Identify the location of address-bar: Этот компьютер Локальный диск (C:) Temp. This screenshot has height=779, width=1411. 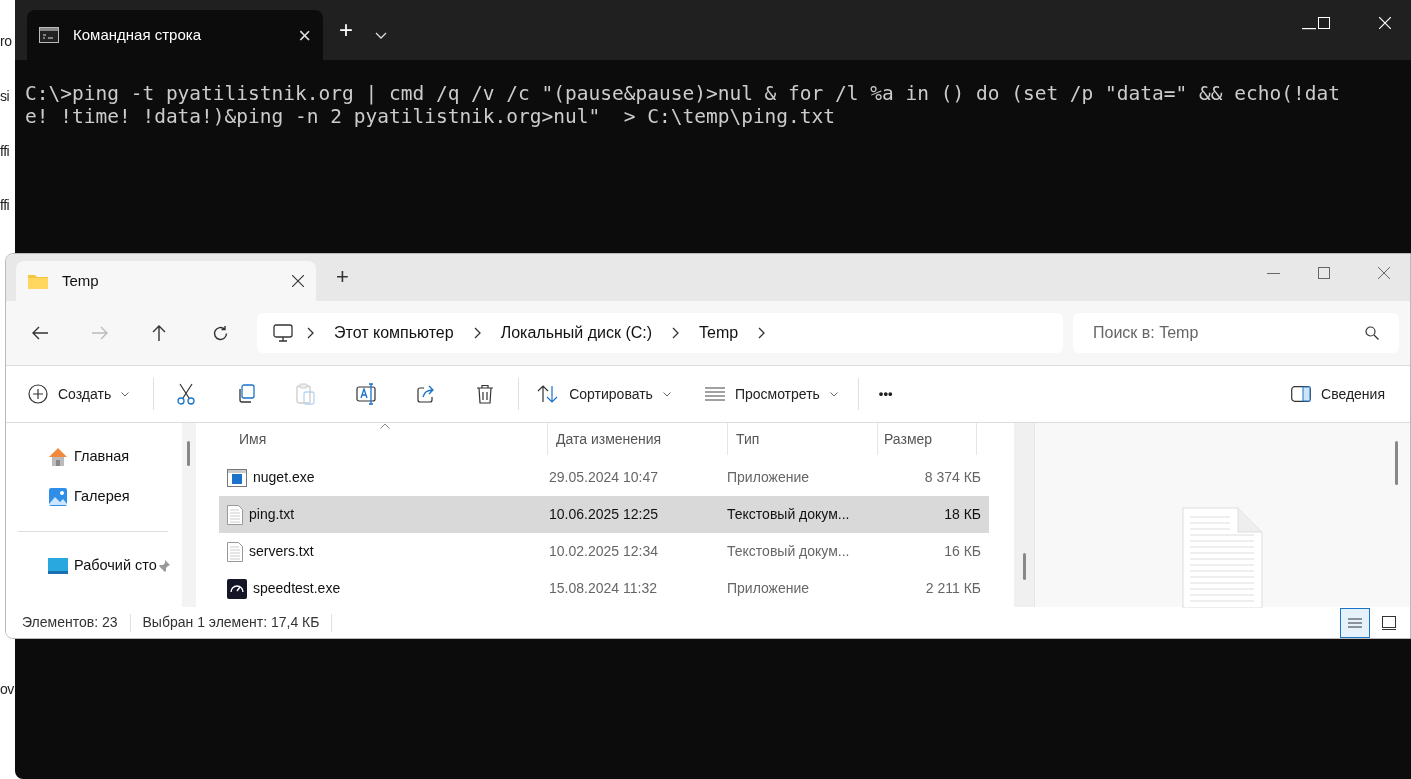
(660, 333).